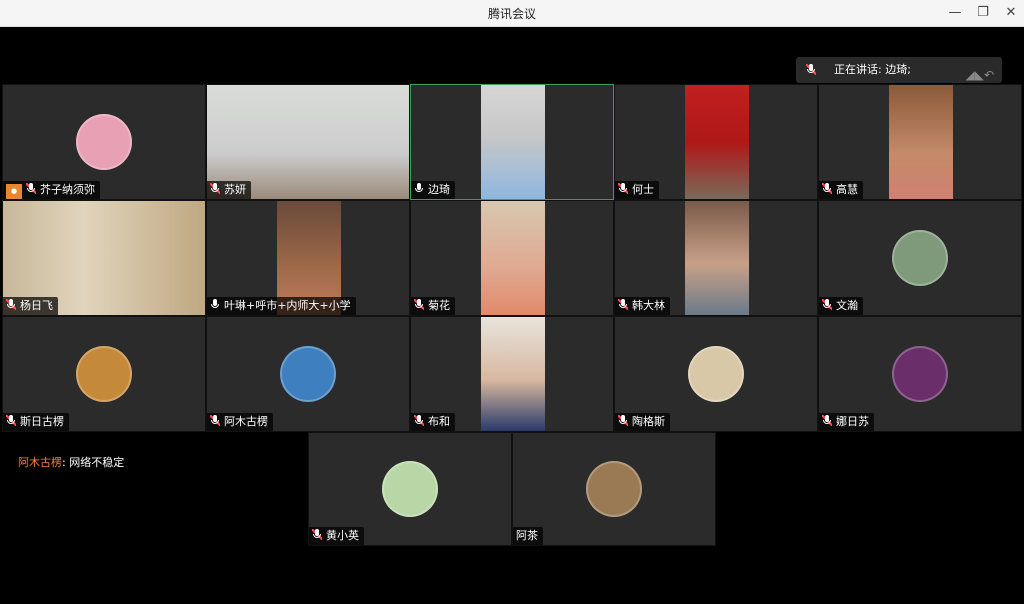 This screenshot has height=604, width=1024. What do you see at coordinates (847, 189) in the screenshot?
I see `participant-name: 高慧` at bounding box center [847, 189].